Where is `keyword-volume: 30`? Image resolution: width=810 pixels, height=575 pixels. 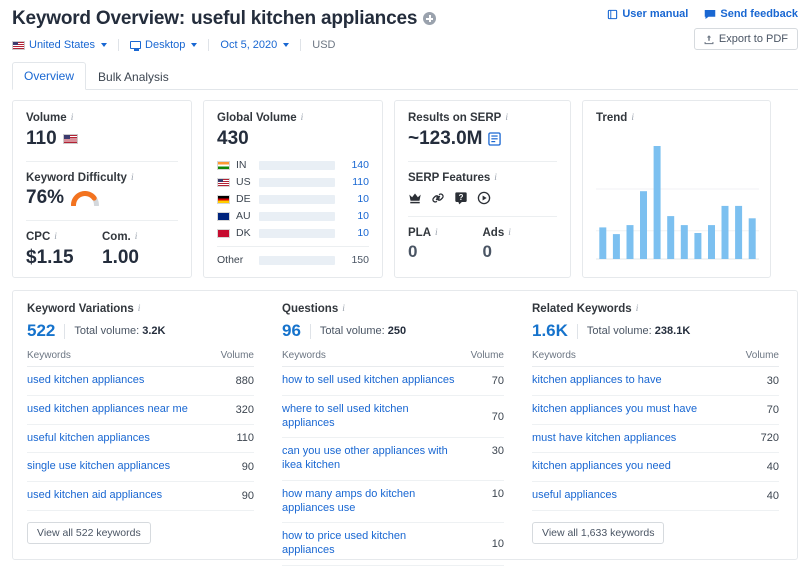
keyword-volume: 30 is located at coordinates (485, 459).